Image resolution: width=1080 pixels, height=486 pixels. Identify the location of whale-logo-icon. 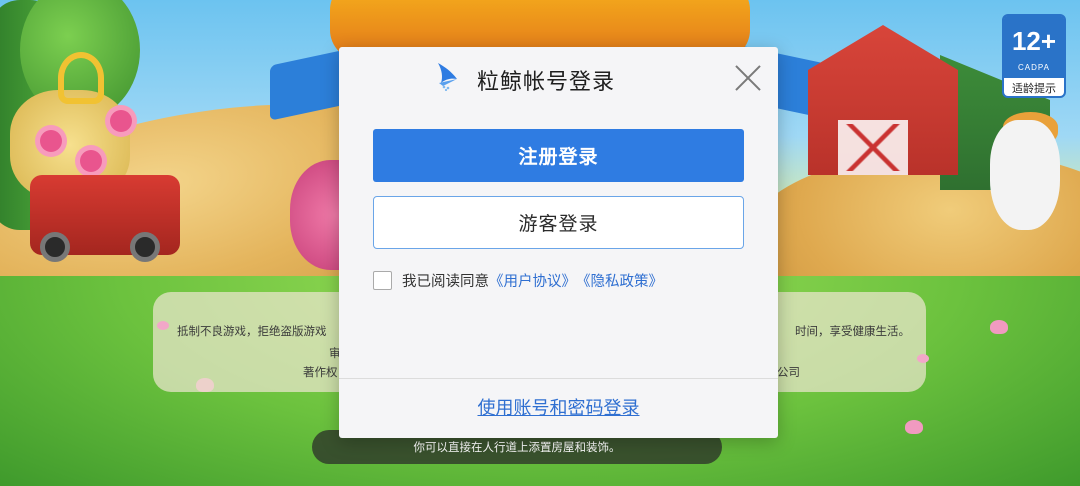
(447, 77).